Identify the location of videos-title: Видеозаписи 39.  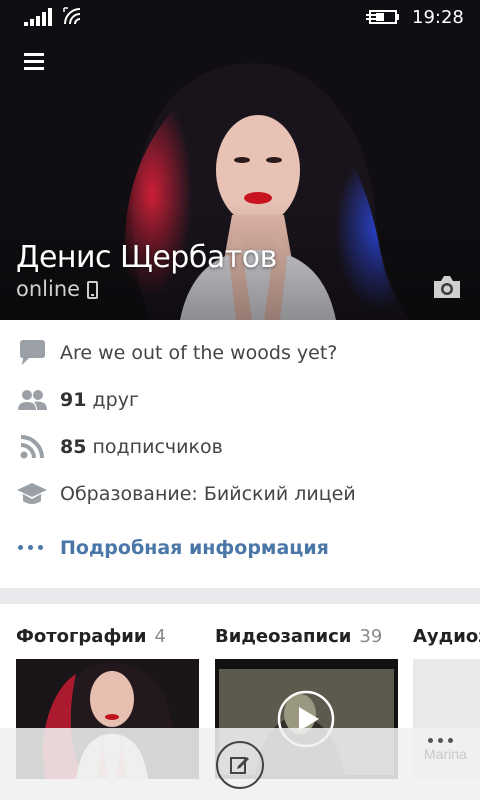
(298, 636).